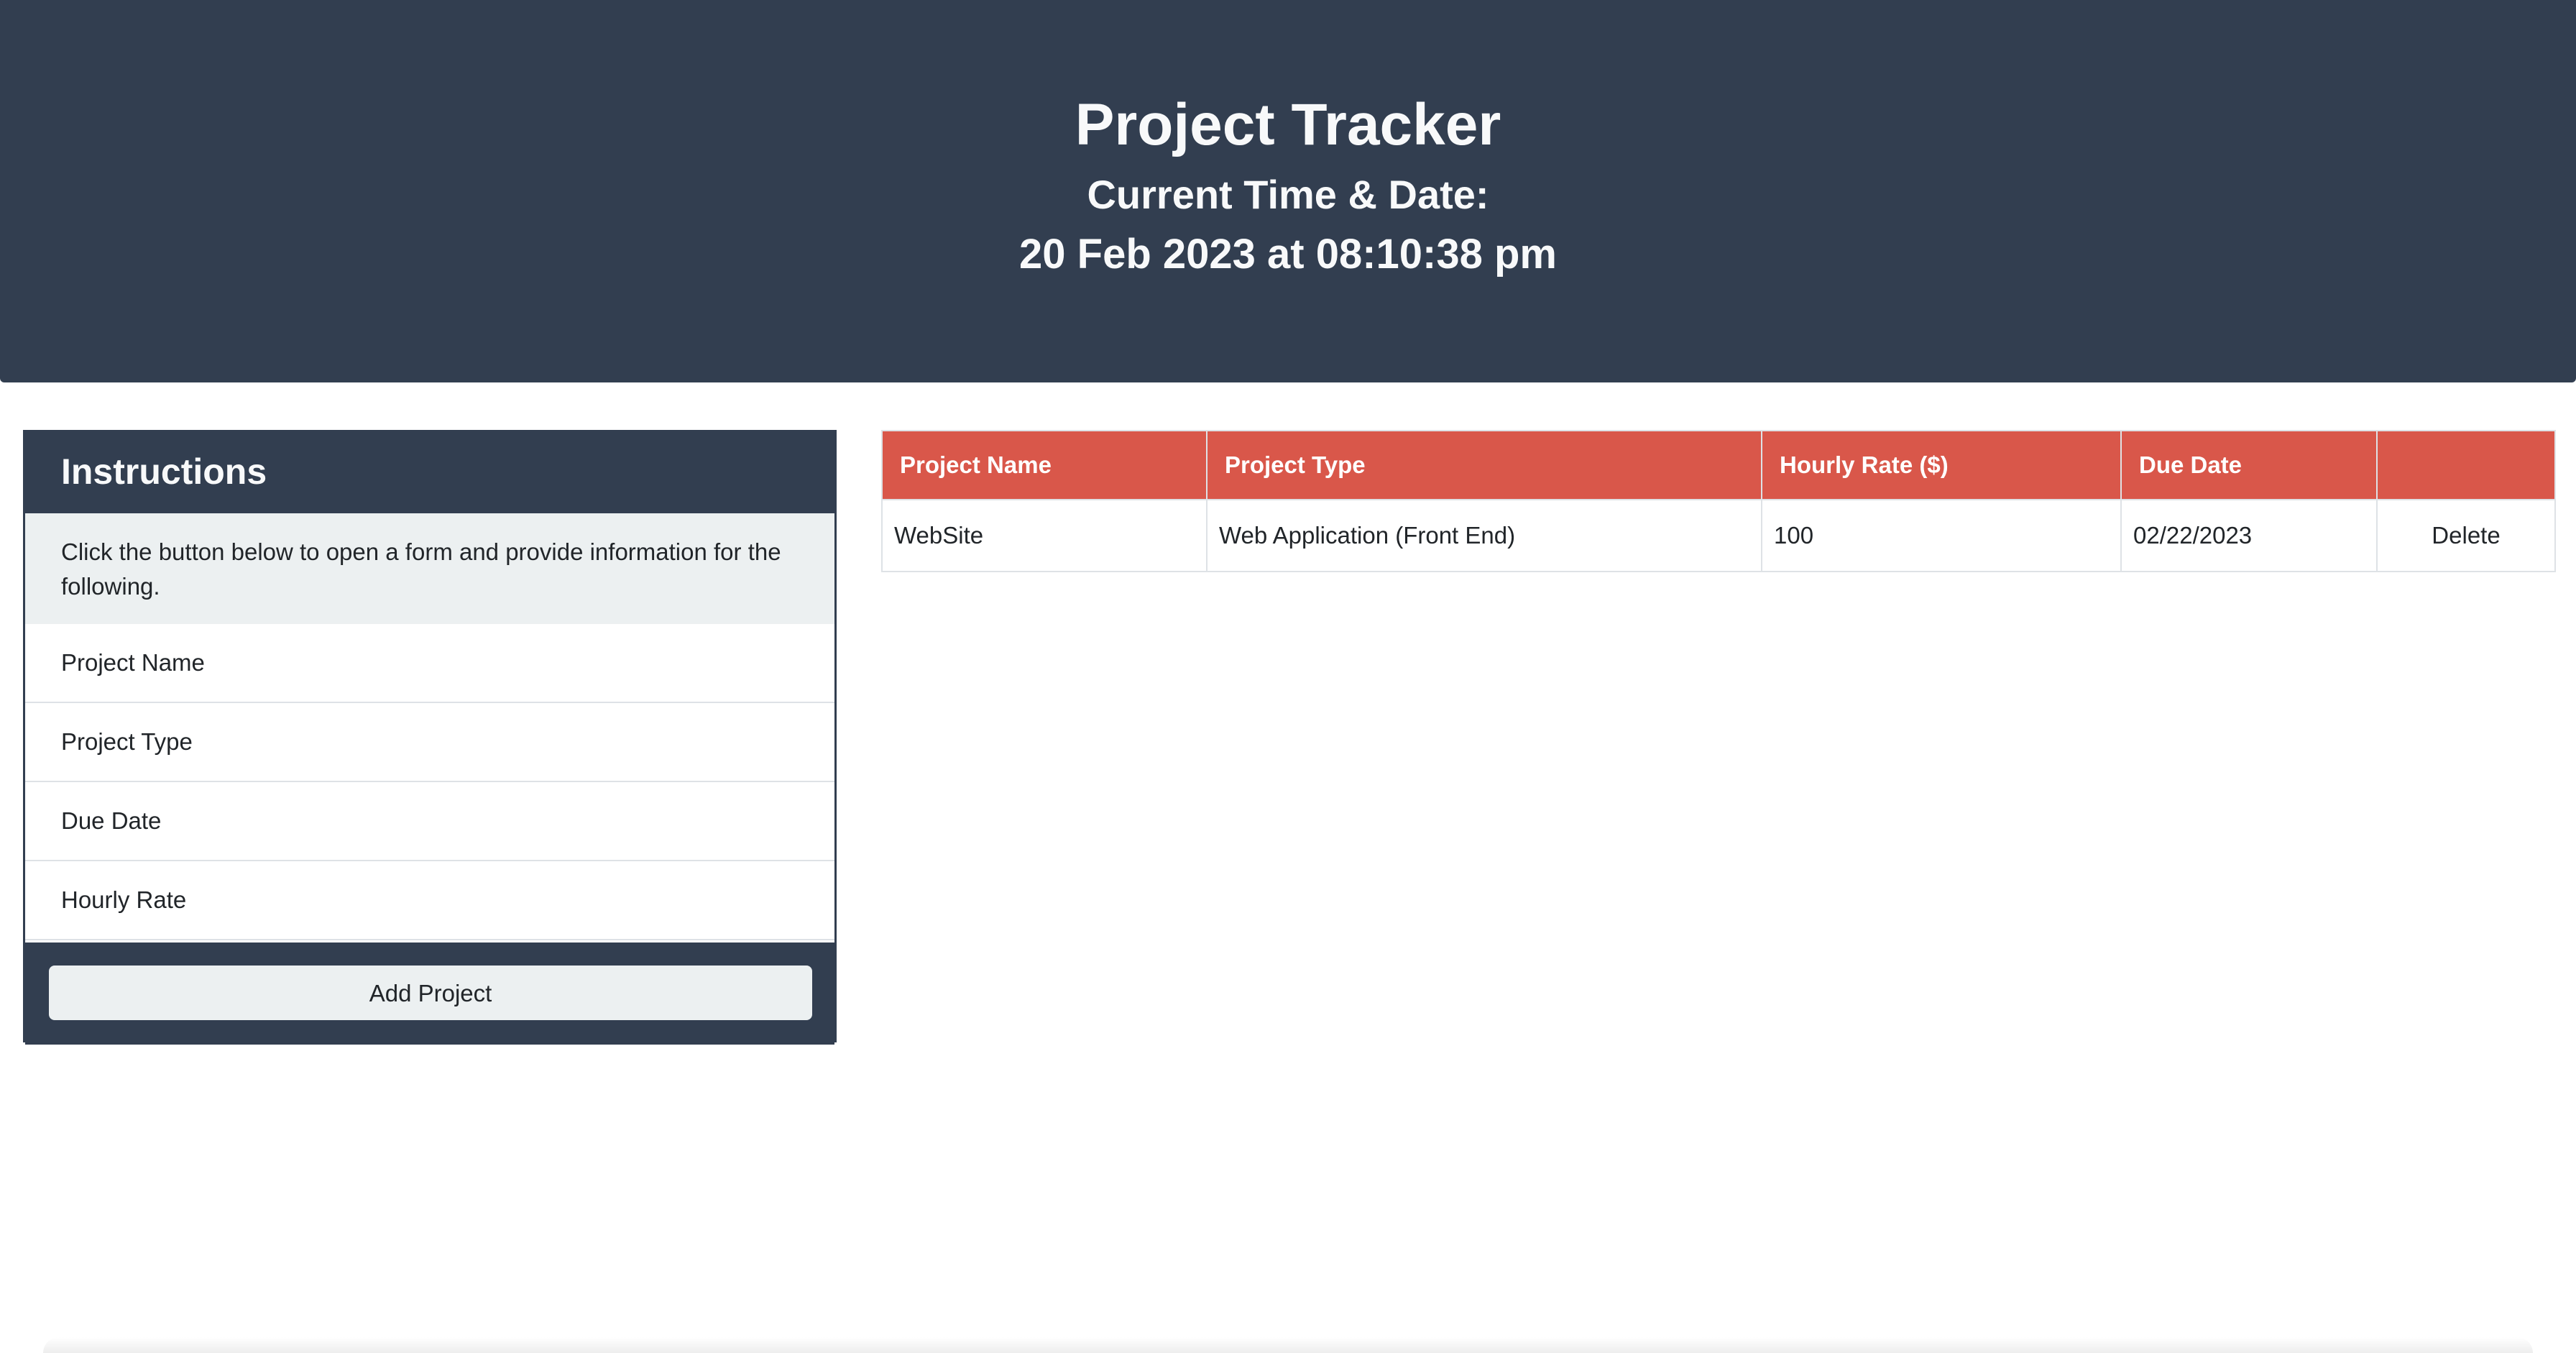  What do you see at coordinates (1288, 124) in the screenshot?
I see `page-title: Project Tracker` at bounding box center [1288, 124].